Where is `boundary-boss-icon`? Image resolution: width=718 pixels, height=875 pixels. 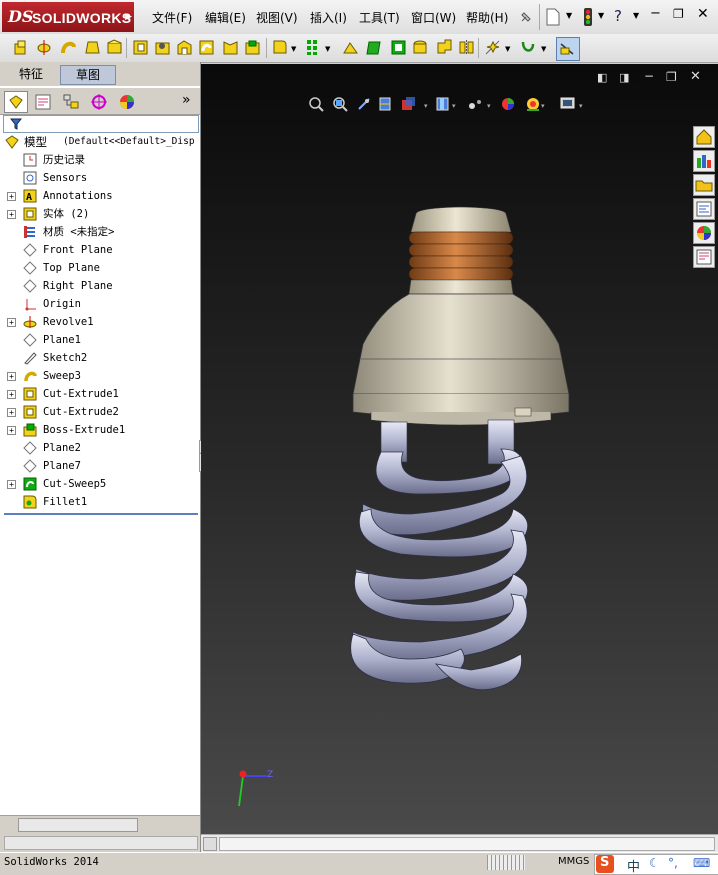 boundary-boss-icon is located at coordinates (114, 47).